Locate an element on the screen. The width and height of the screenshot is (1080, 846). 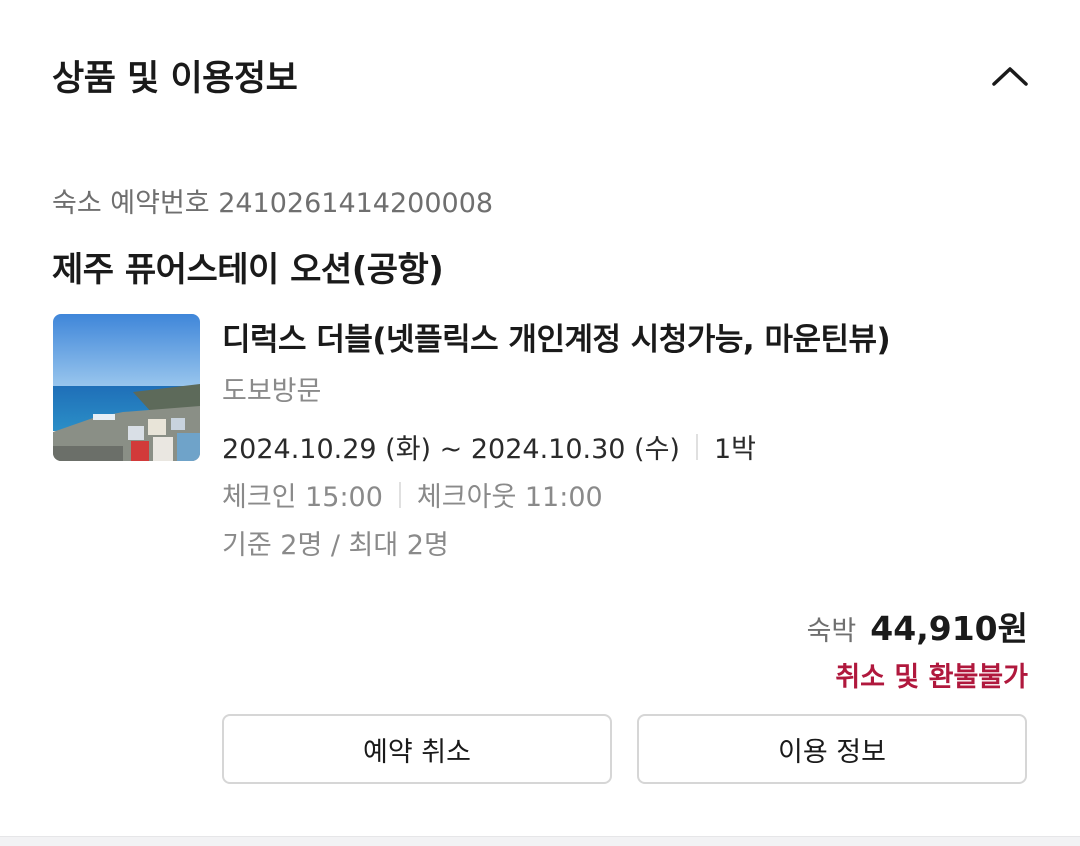
date-range: 2024.10.29 (화) ~ 2024.10.30 (수) is located at coordinates (451, 449).